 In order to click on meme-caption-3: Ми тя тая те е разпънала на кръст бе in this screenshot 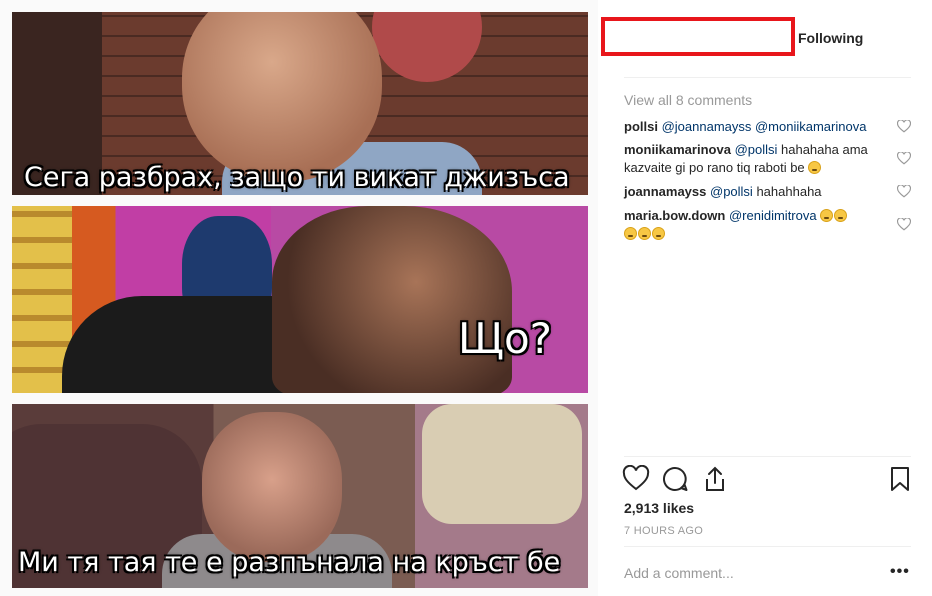, I will do `click(289, 562)`.